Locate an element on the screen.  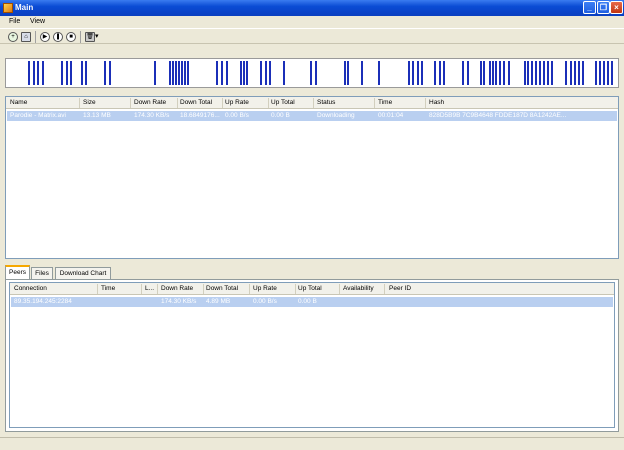
tab-download-chart: Download Chart is located at coordinates (83, 273).